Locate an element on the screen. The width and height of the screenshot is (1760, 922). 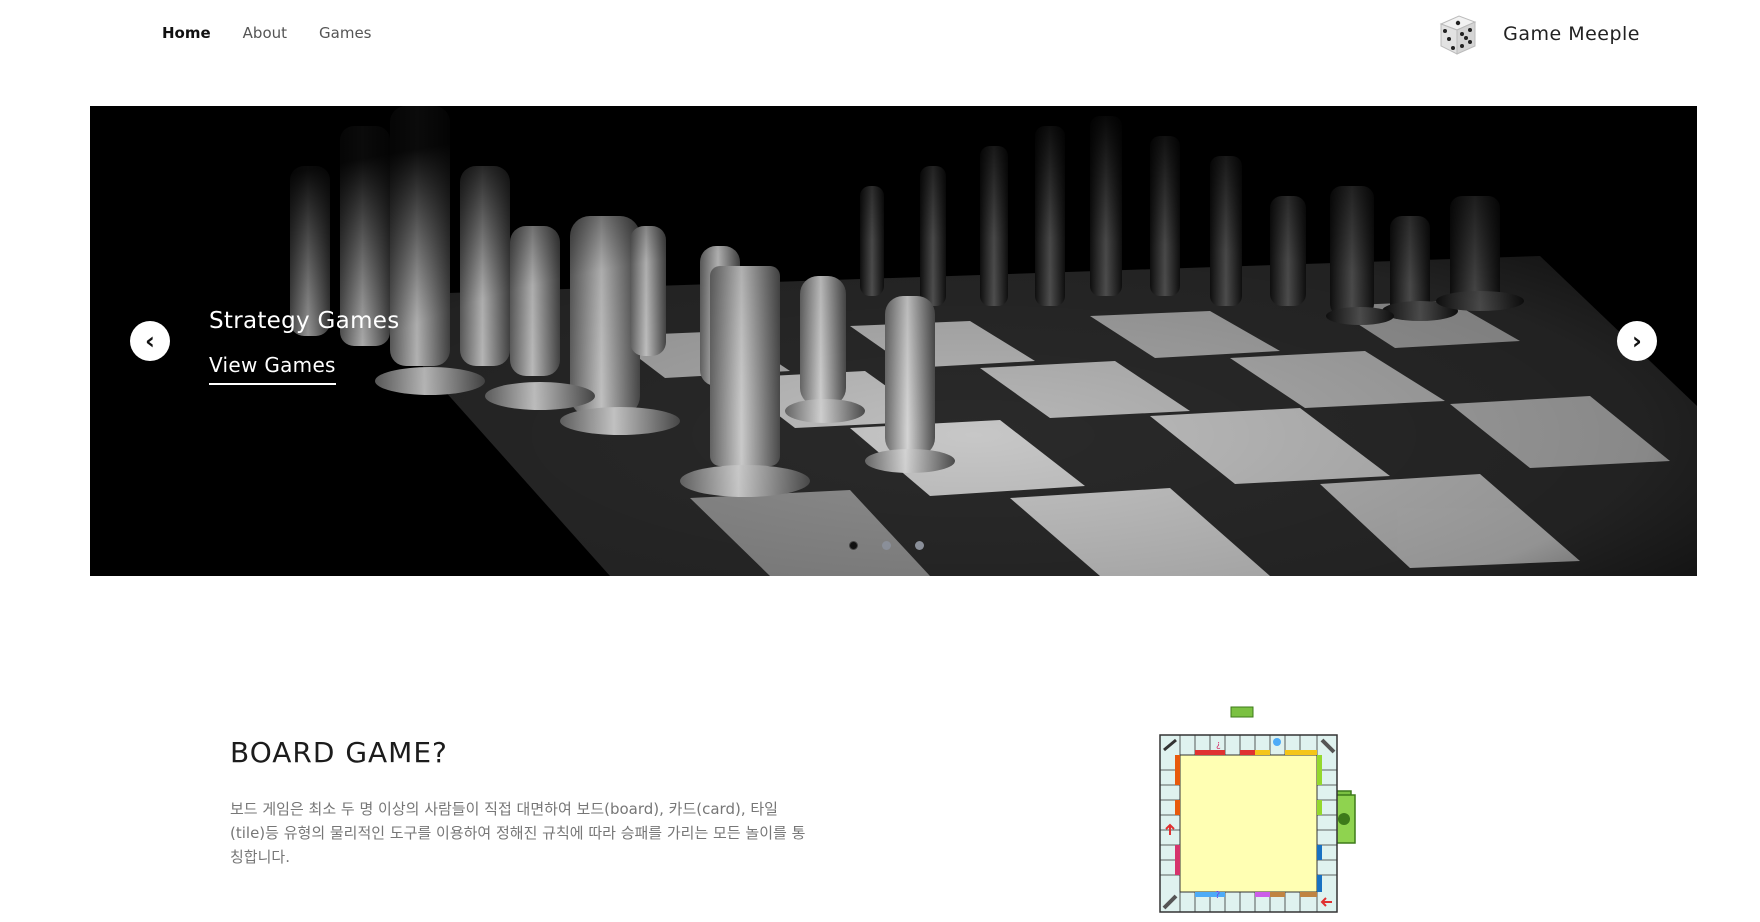
nav-links: Home About Games is located at coordinates (267, 33).